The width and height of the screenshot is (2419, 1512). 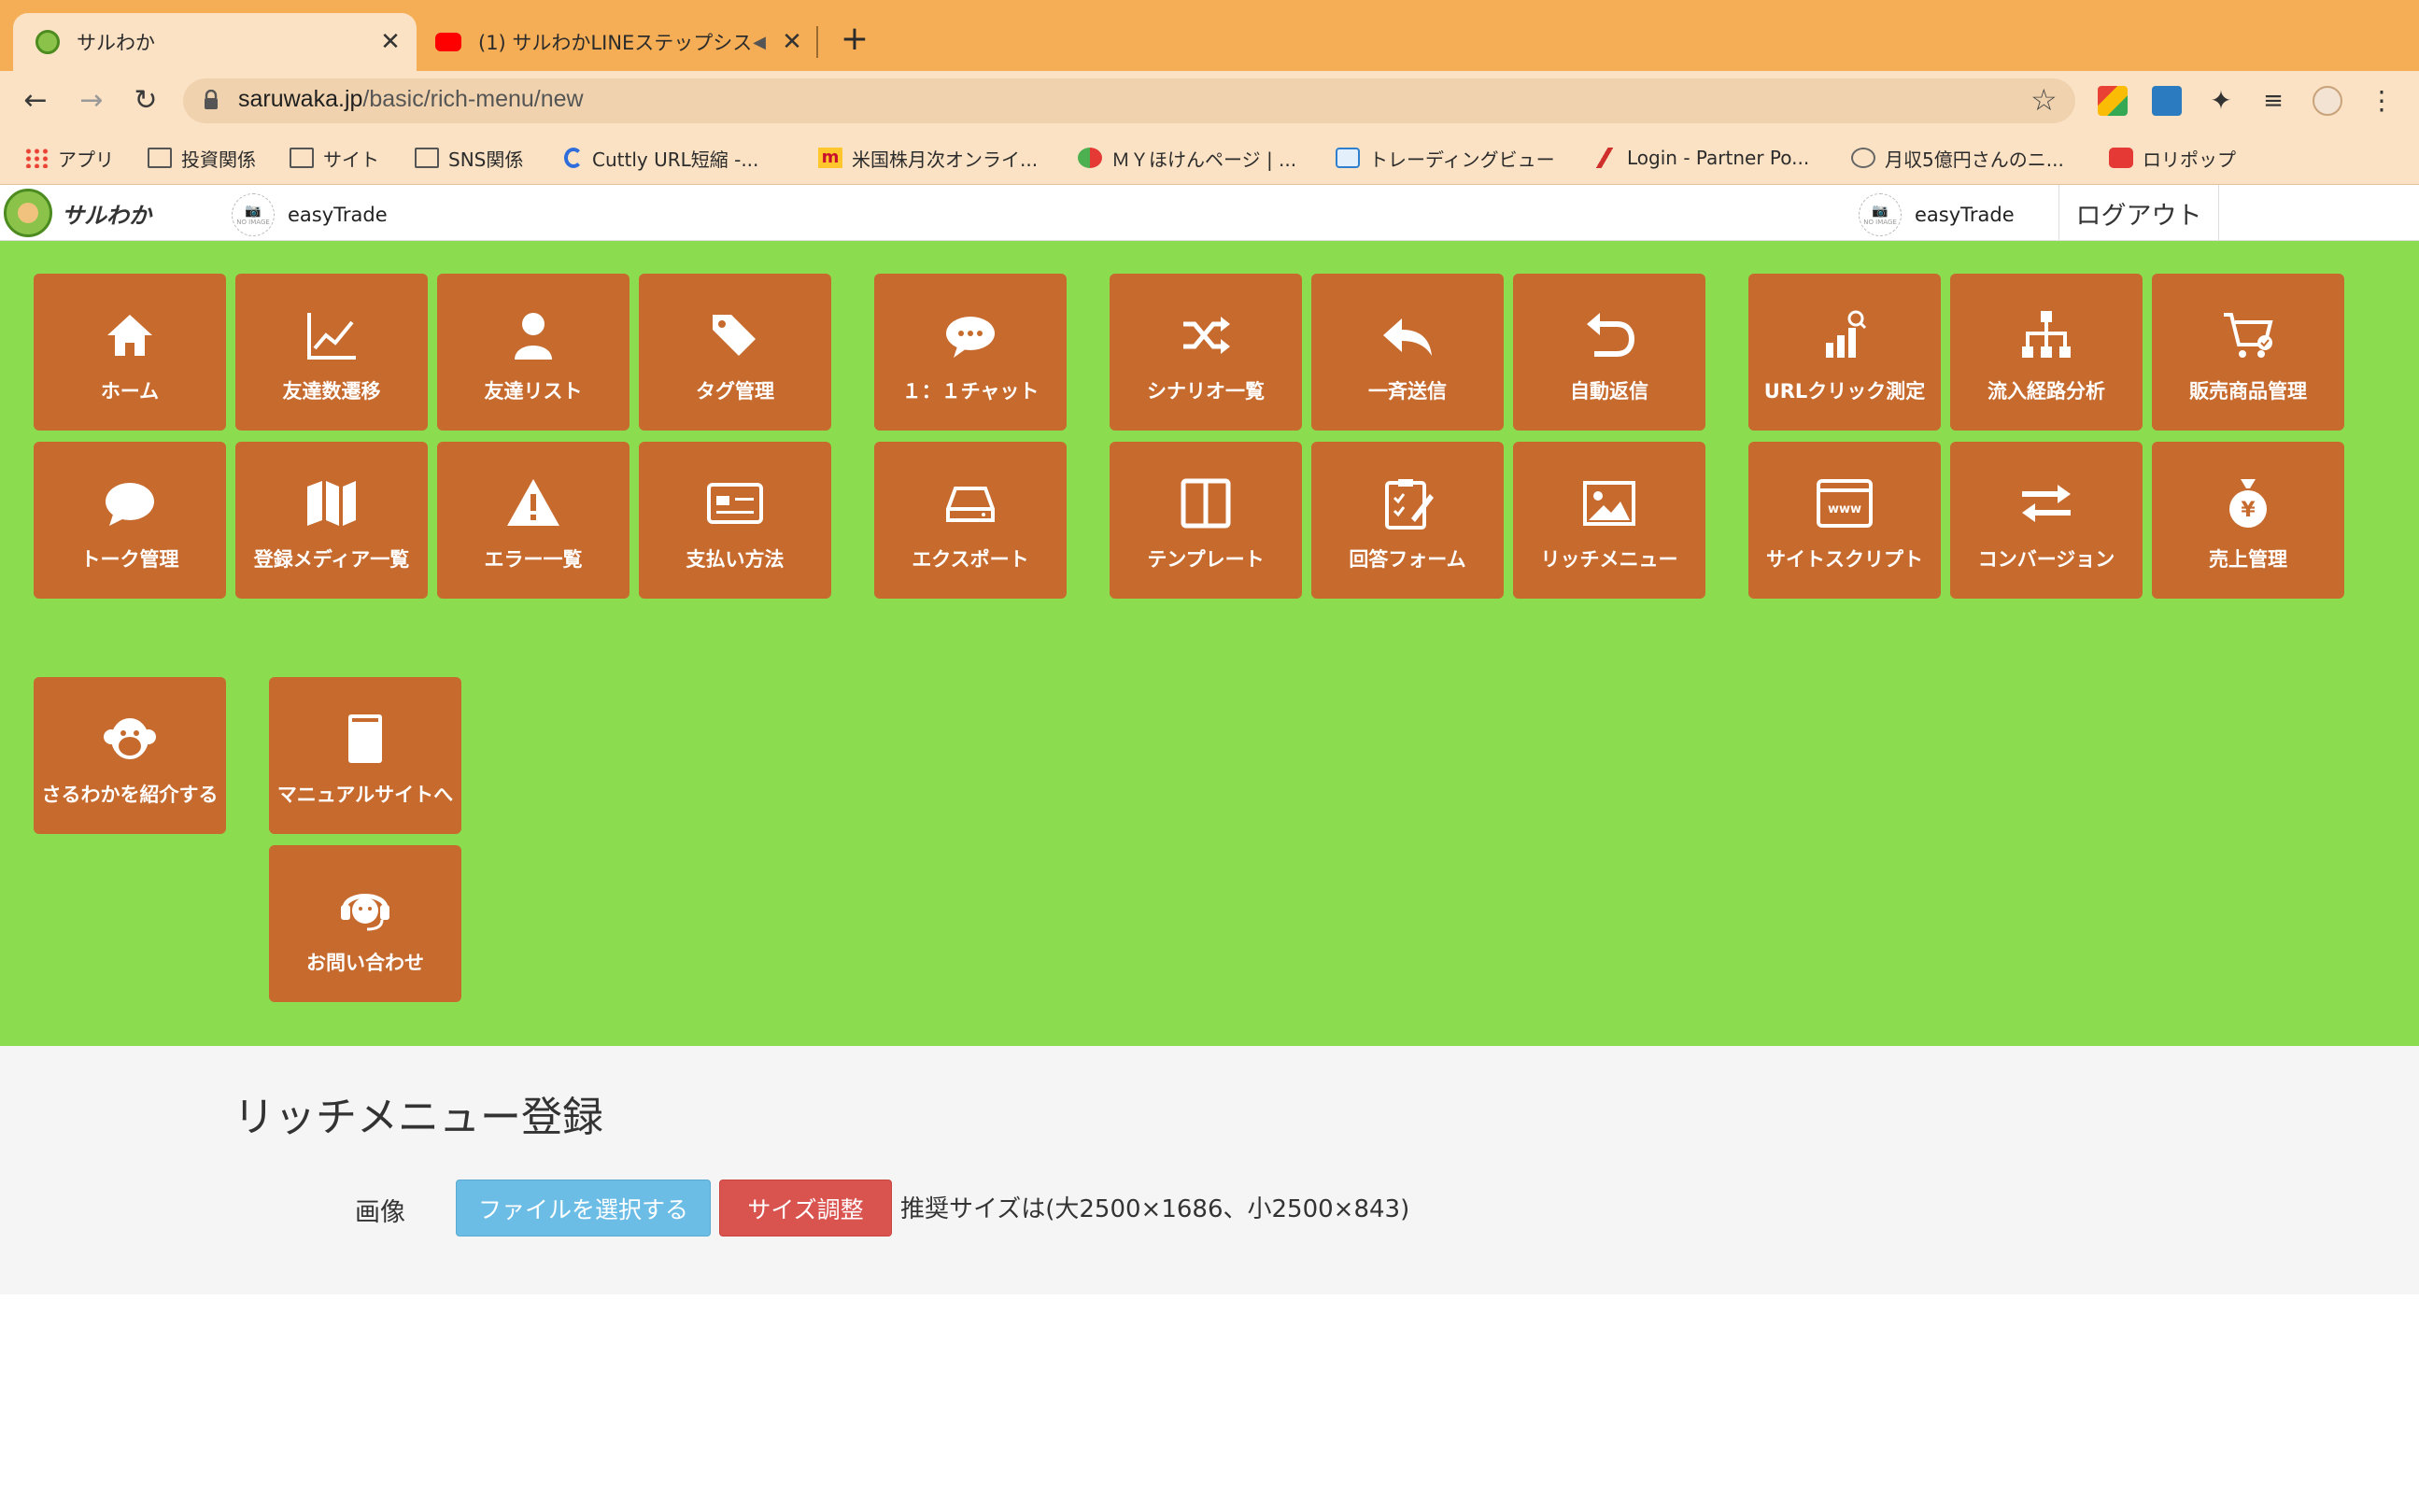 I want to click on menu-template: テンプレート, so click(x=1206, y=520).